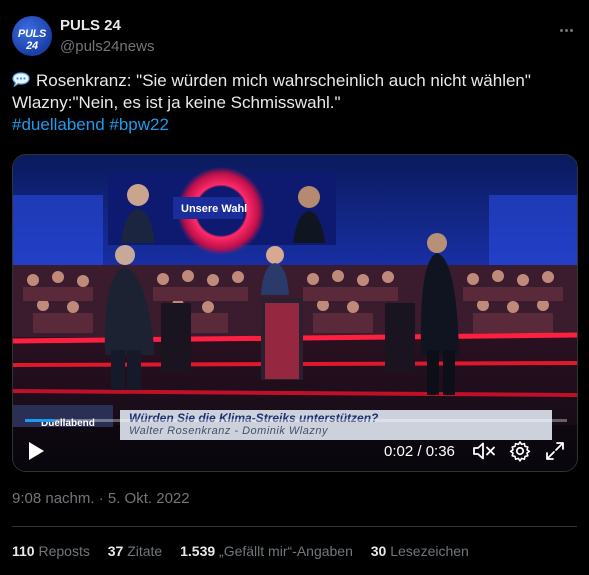 The height and width of the screenshot is (575, 589). What do you see at coordinates (139, 124) in the screenshot?
I see `hashtag-bpw22: #bpw22` at bounding box center [139, 124].